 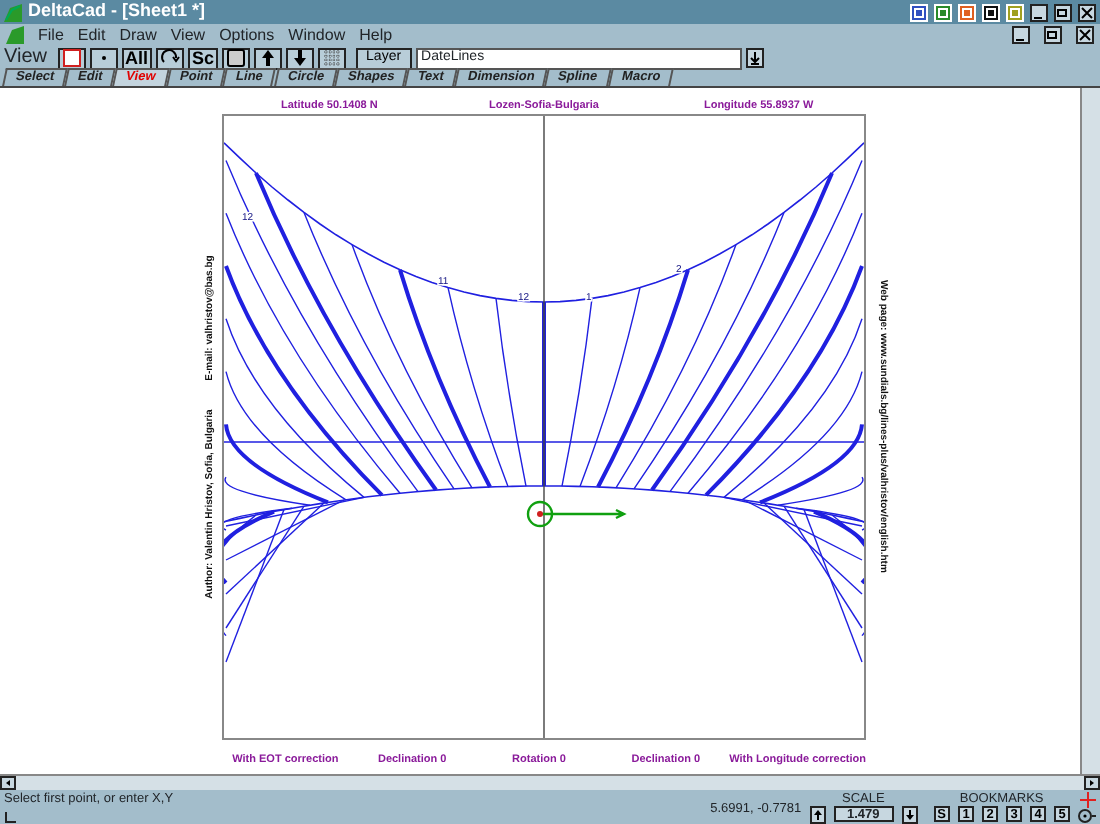 What do you see at coordinates (1087, 816) in the screenshot?
I see `snap-icon` at bounding box center [1087, 816].